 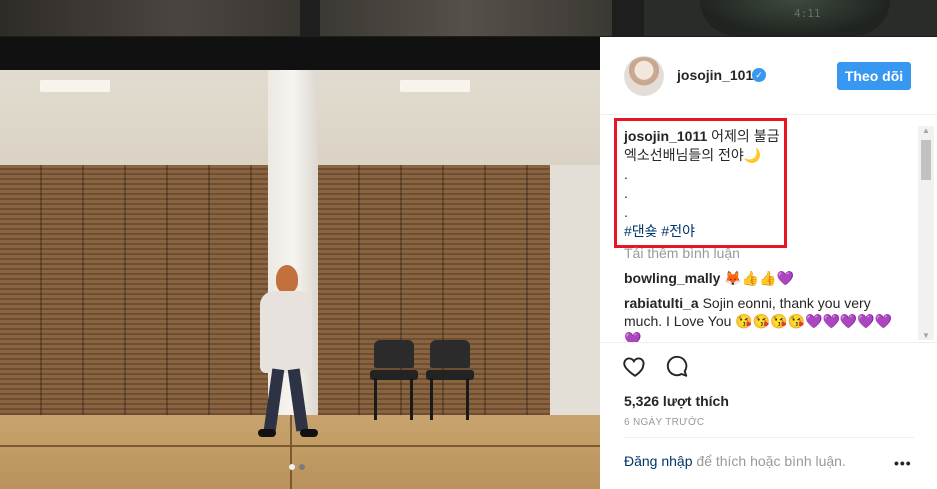 I want to click on studio-wall, so click(x=575, y=292).